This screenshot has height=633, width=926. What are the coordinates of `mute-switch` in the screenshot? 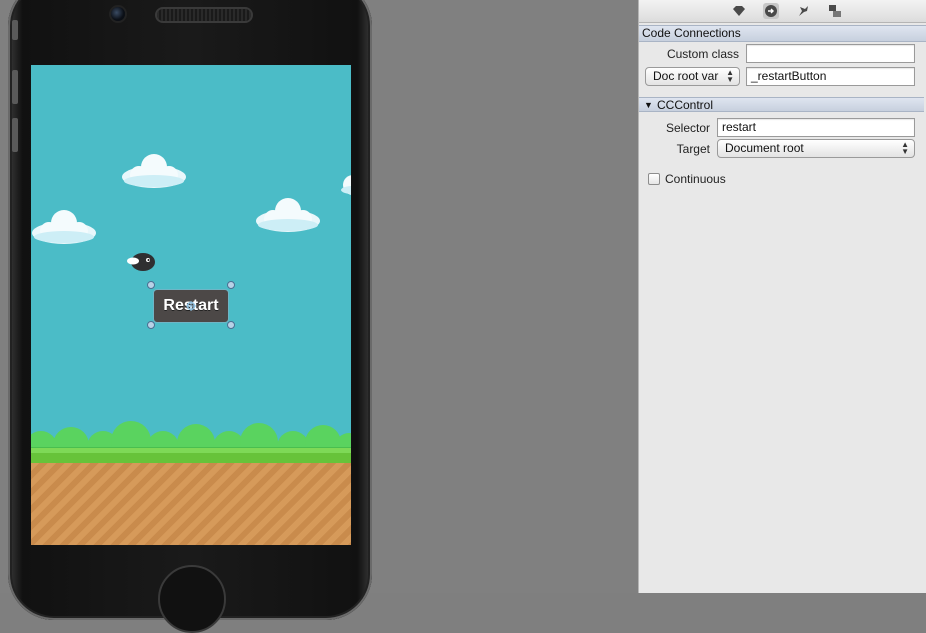 It's located at (15, 30).